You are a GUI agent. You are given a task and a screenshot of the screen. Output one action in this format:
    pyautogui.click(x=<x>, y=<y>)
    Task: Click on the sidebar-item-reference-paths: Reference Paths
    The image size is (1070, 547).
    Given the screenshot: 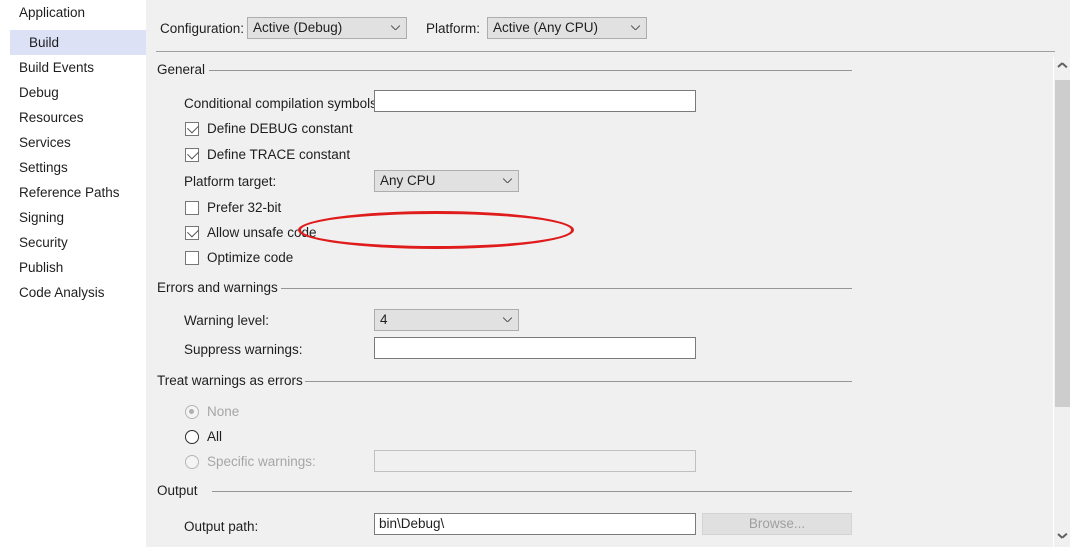 What is the action you would take?
    pyautogui.click(x=82, y=192)
    